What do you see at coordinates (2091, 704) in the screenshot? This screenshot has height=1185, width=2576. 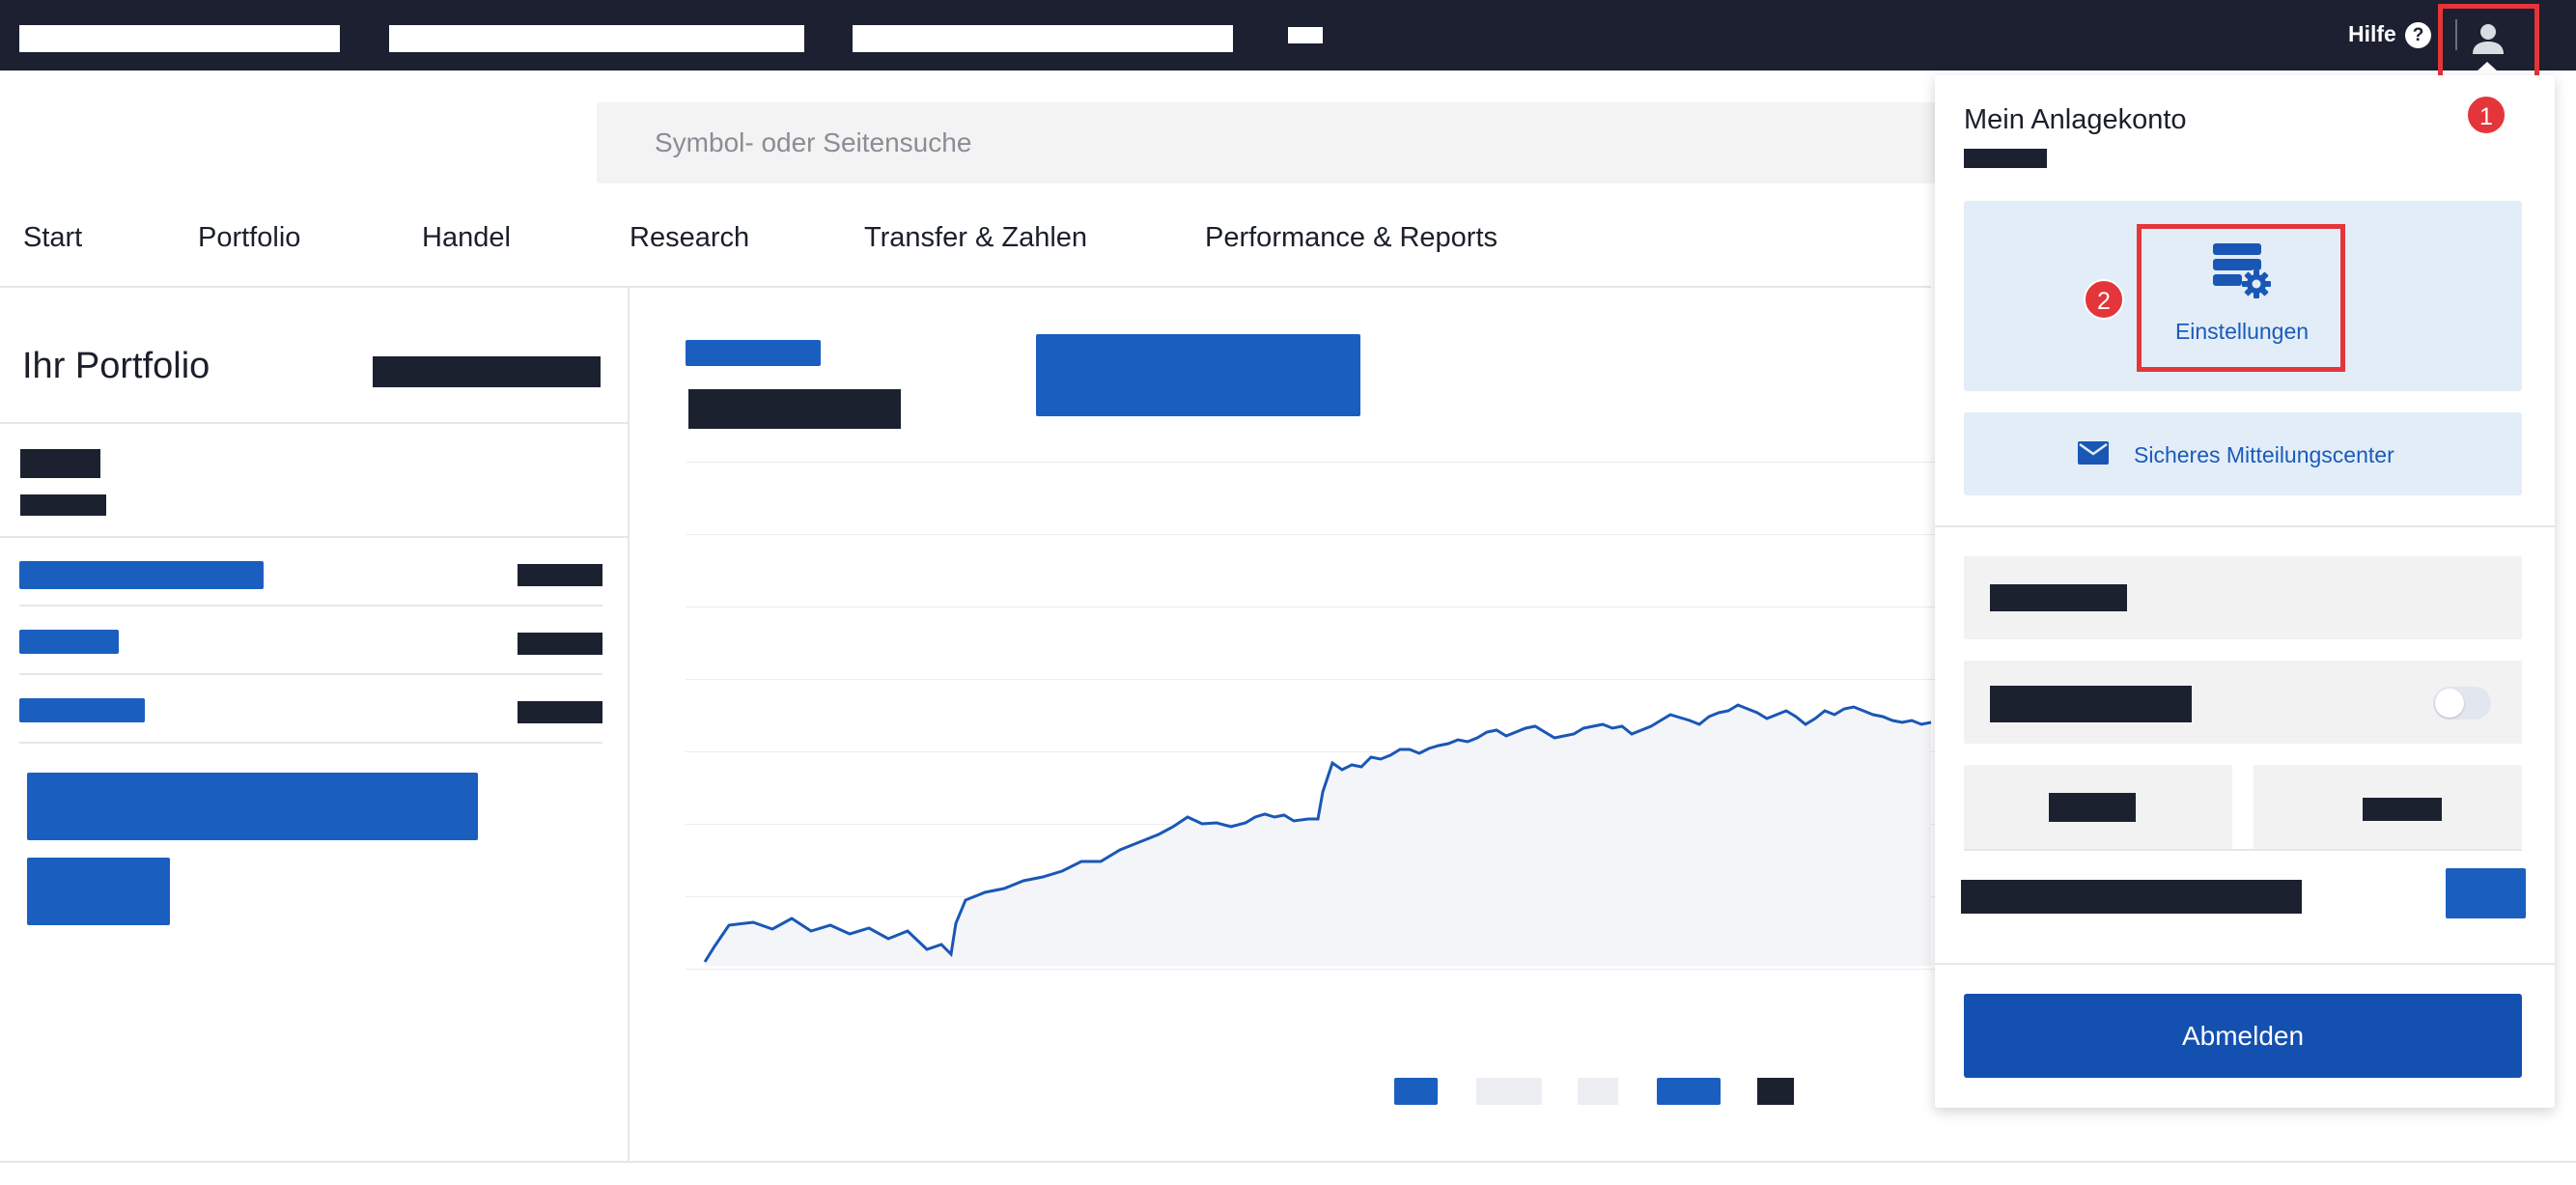 I see `redacted-toggle-label` at bounding box center [2091, 704].